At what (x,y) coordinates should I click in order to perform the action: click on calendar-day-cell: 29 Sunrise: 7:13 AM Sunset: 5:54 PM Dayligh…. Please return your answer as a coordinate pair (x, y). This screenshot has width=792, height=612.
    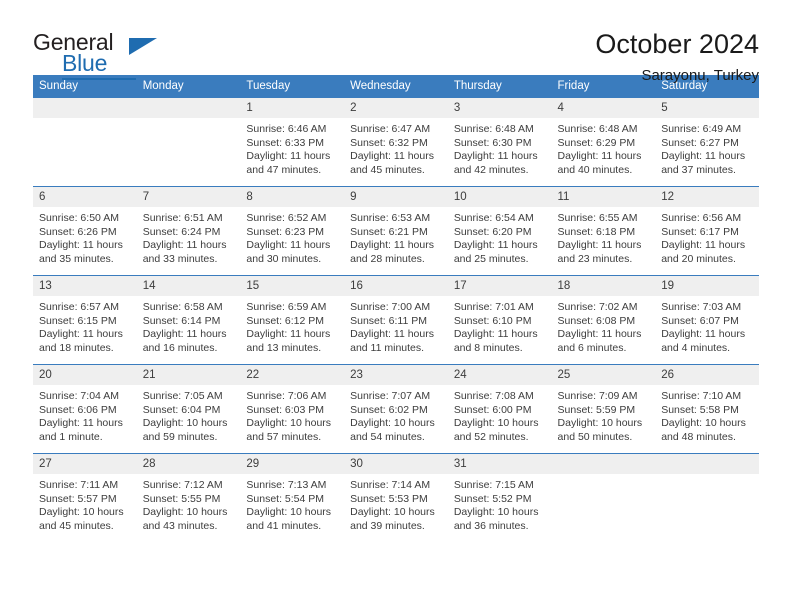
    Looking at the image, I should click on (292, 497).